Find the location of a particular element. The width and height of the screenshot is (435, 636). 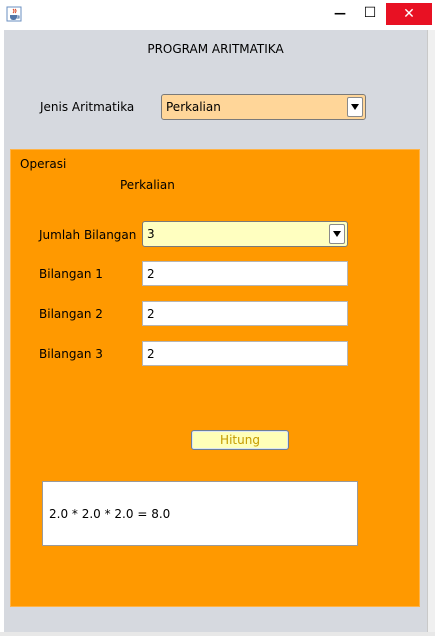

minimize-icon: — is located at coordinates (340, 13).